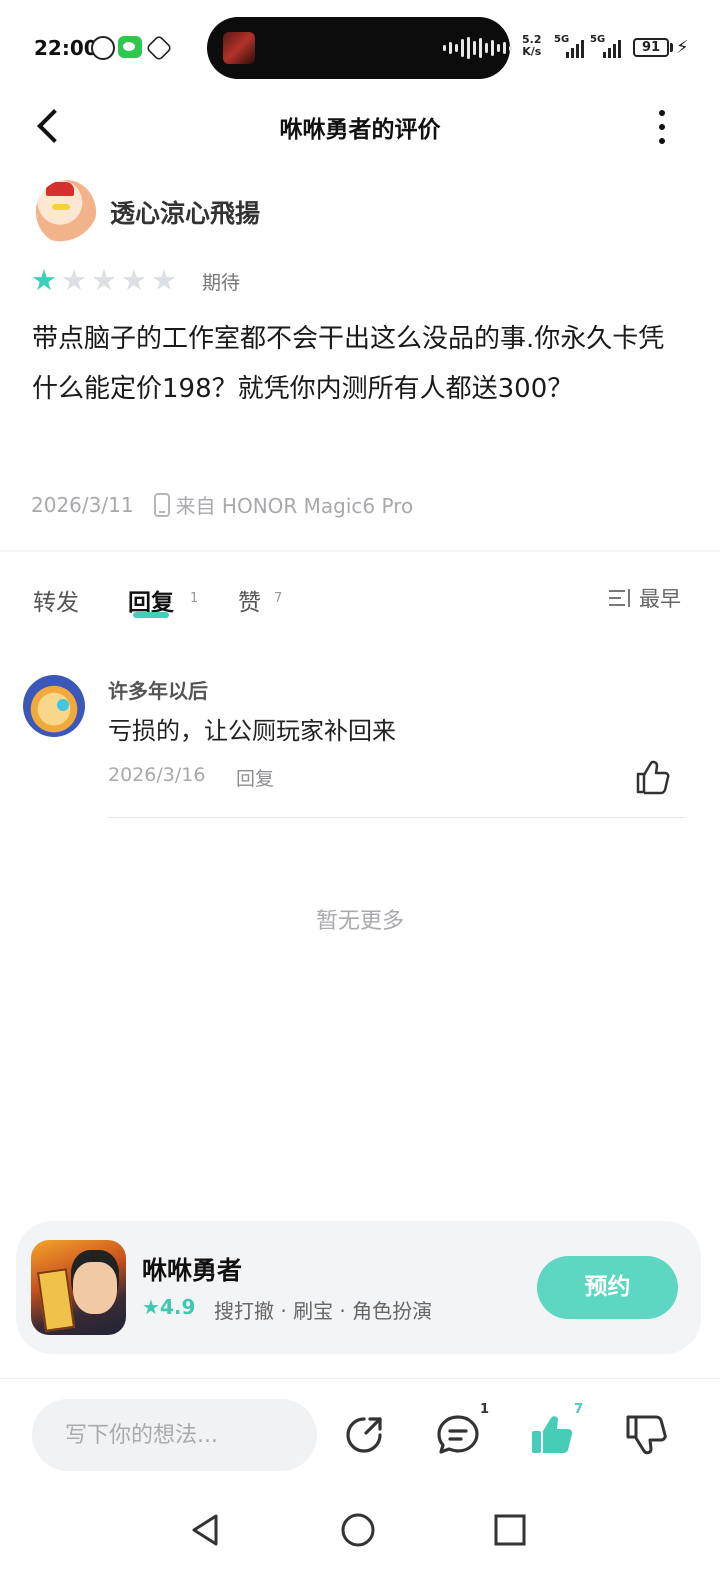  I want to click on comment-text: 亏损的，让公厕玩家补回来, so click(252, 731).